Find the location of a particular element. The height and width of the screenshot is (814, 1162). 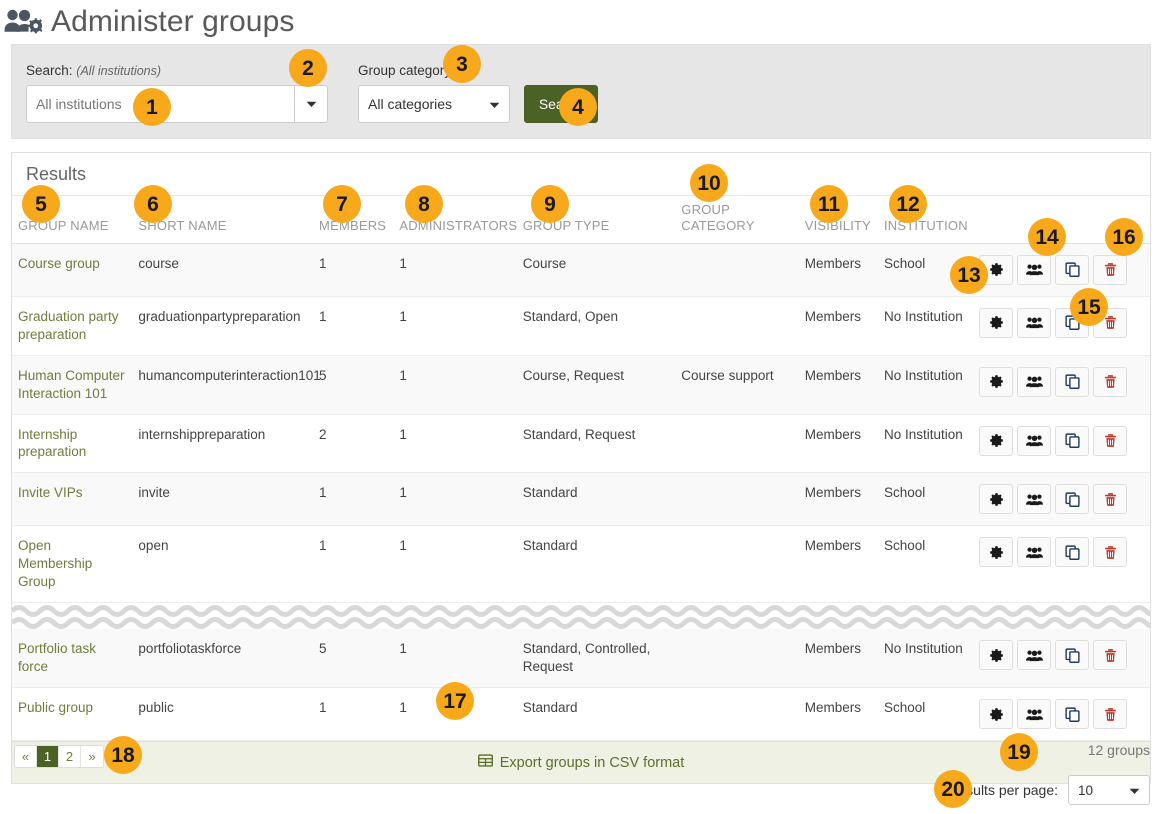

pagination: « 1 2 » is located at coordinates (59, 756).